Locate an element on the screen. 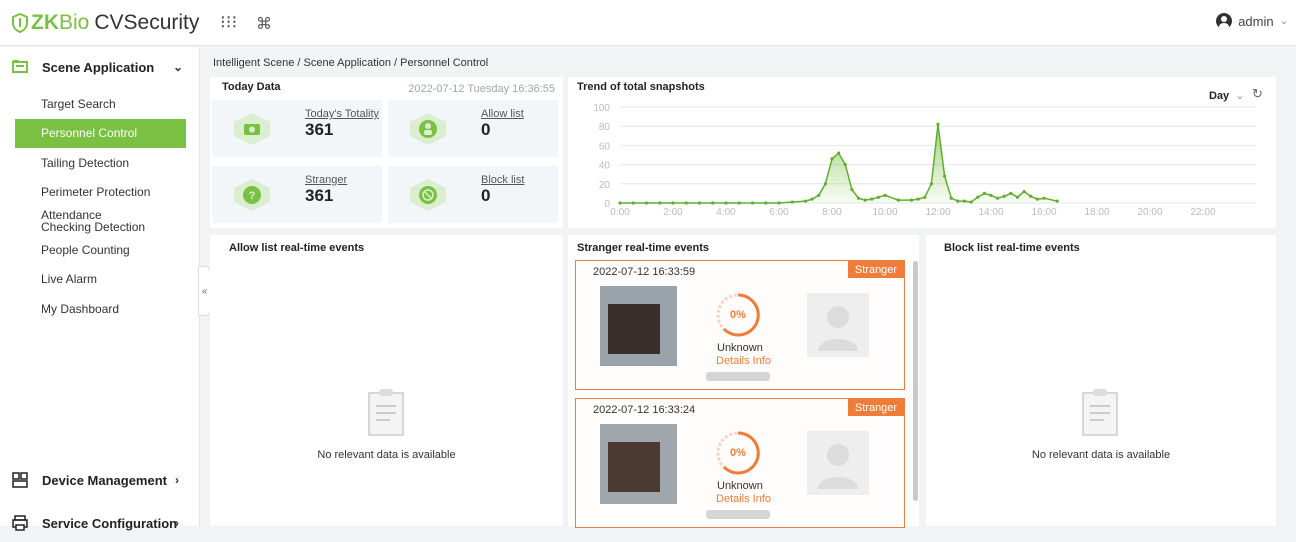  sidebar-item-my-dashboard: My Dashboard is located at coordinates (99, 309).